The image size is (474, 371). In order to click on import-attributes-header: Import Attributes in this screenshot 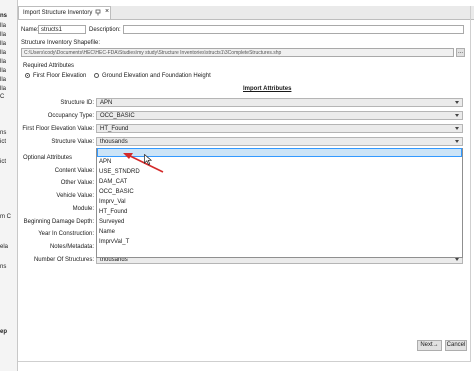, I will do `click(267, 89)`.